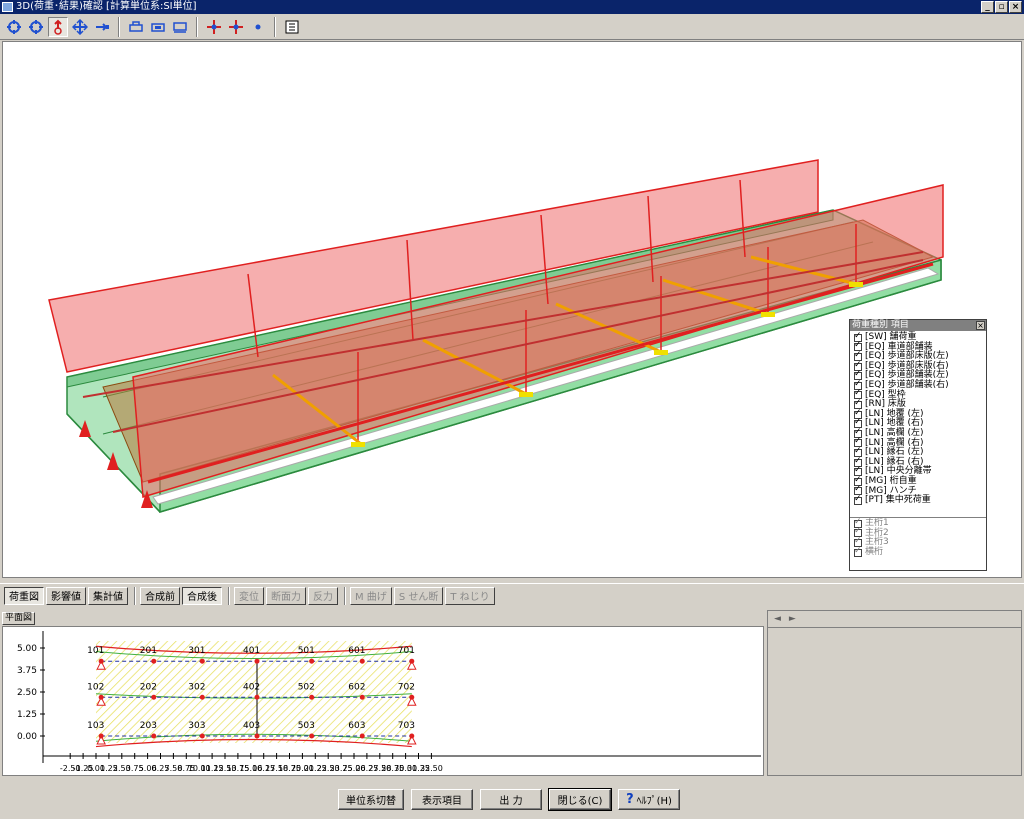  Describe the element at coordinates (418, 595) in the screenshot. I see `tab-shear: S せん断` at that location.